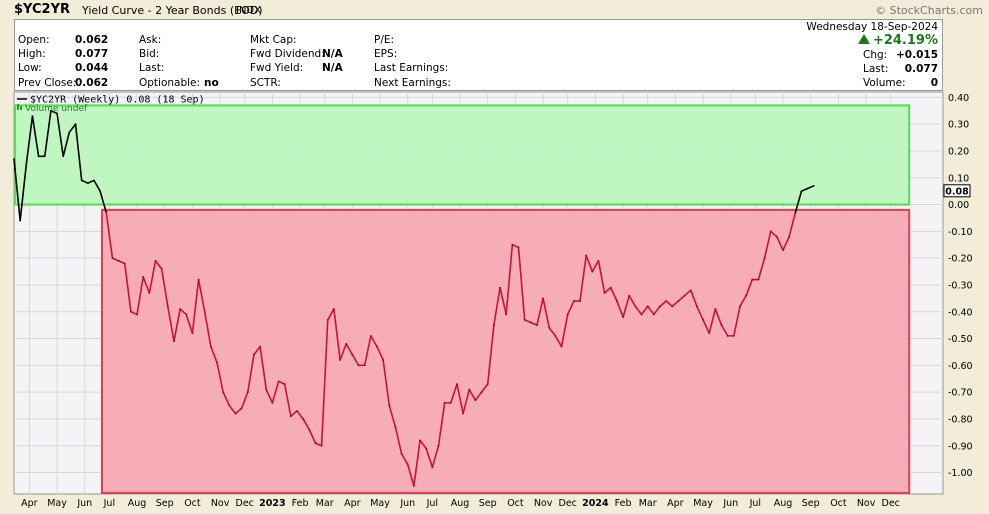 This screenshot has width=989, height=514. Describe the element at coordinates (960, 473) in the screenshot. I see `y-tick-label: -1.00` at that location.